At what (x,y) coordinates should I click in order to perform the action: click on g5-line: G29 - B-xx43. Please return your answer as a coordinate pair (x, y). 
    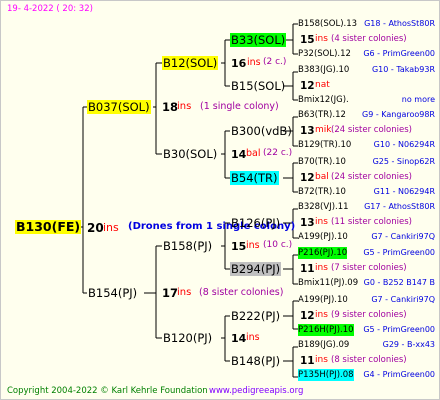
    Looking at the image, I should click on (408, 344).